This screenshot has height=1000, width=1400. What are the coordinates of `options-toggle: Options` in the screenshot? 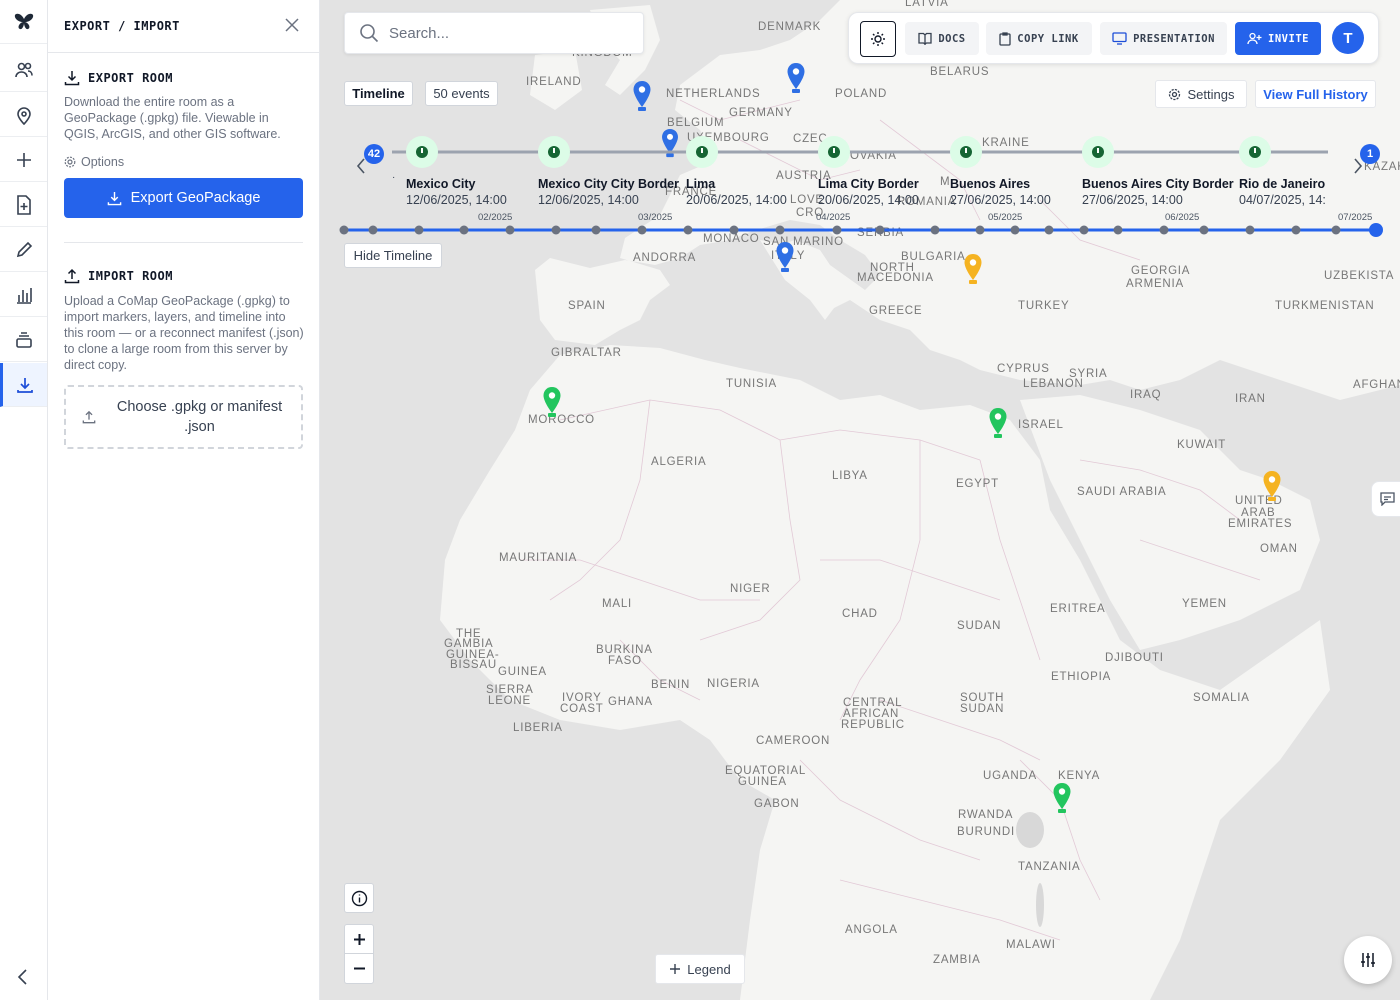 It's located at (94, 162).